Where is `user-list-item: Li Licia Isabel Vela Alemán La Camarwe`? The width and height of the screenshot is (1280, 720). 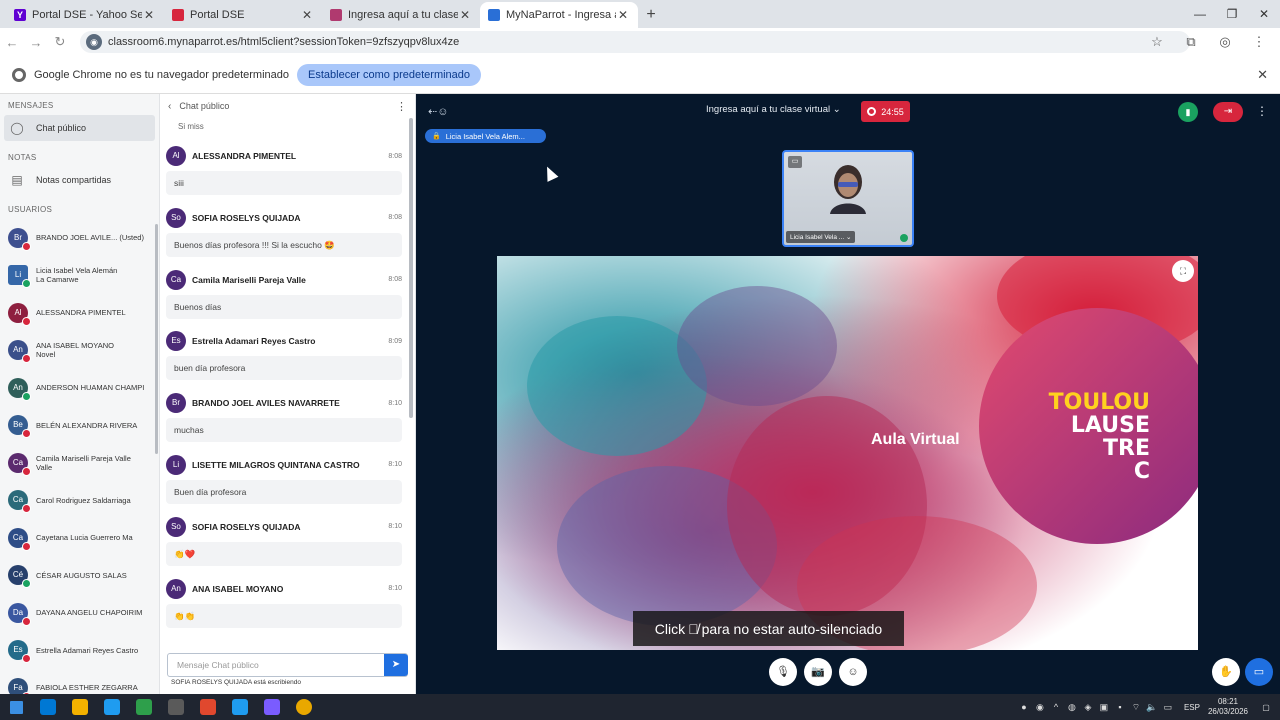 user-list-item: Li Licia Isabel Vela Alemán La Camarwe is located at coordinates (79, 276).